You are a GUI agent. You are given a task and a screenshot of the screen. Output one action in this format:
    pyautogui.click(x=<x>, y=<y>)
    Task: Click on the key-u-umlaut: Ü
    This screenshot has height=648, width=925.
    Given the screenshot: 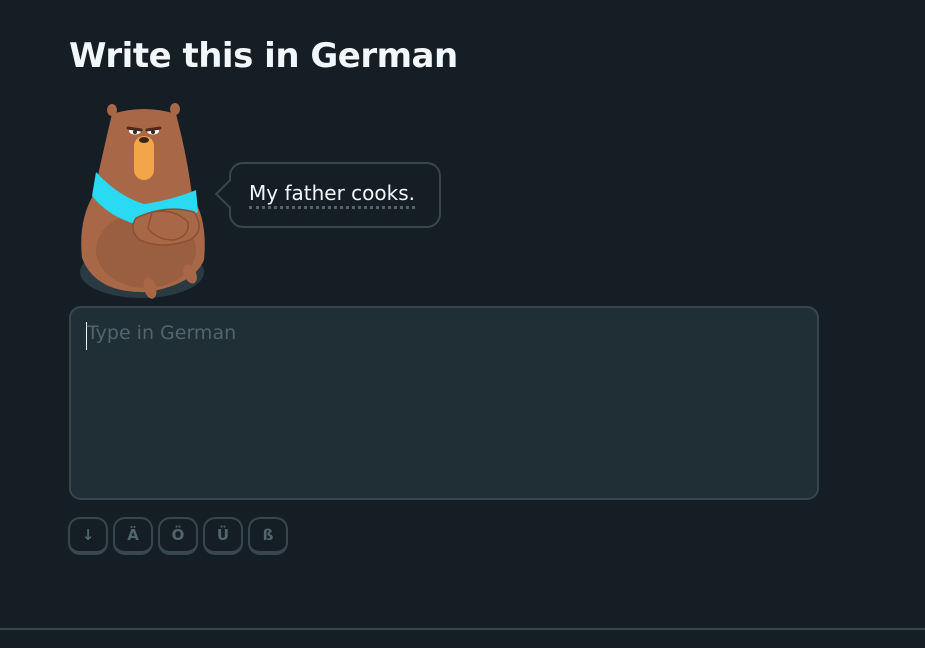 What is the action you would take?
    pyautogui.click(x=223, y=536)
    